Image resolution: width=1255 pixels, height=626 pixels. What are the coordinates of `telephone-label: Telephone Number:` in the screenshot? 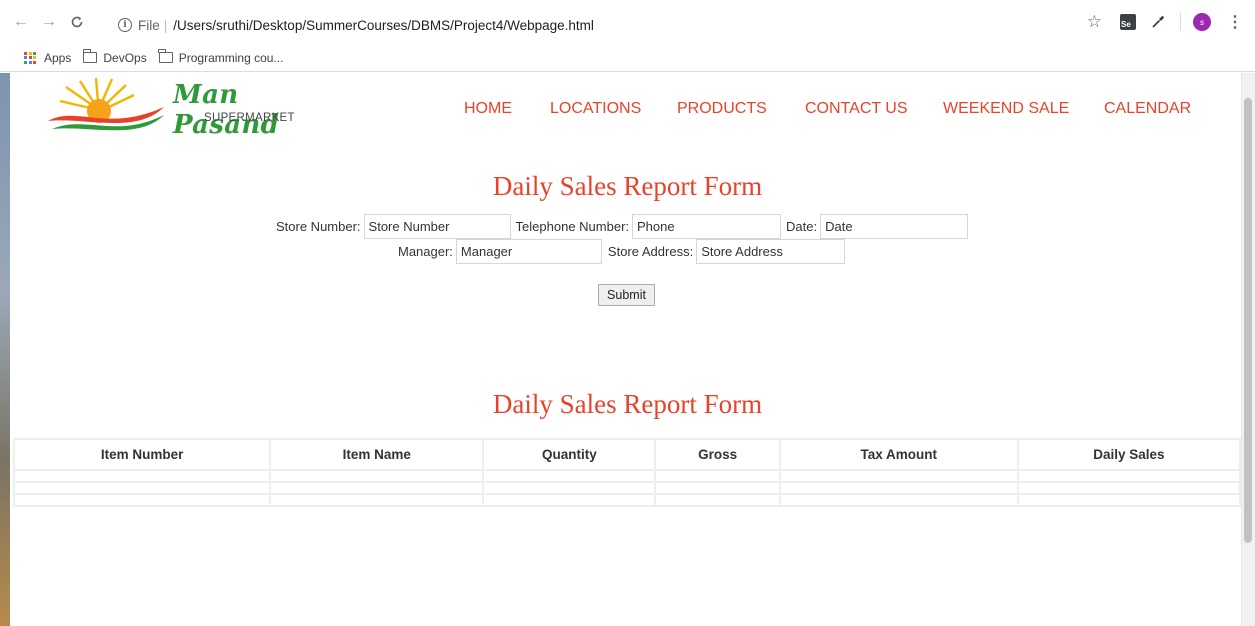 It's located at (572, 226).